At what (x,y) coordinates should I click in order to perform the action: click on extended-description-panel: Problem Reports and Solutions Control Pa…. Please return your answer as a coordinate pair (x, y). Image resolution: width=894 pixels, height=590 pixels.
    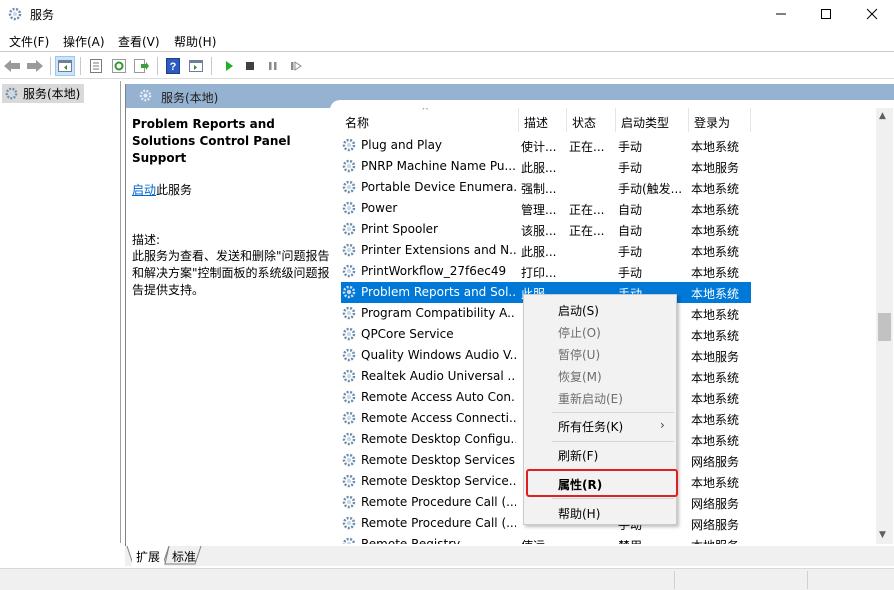
    Looking at the image, I should click on (232, 207).